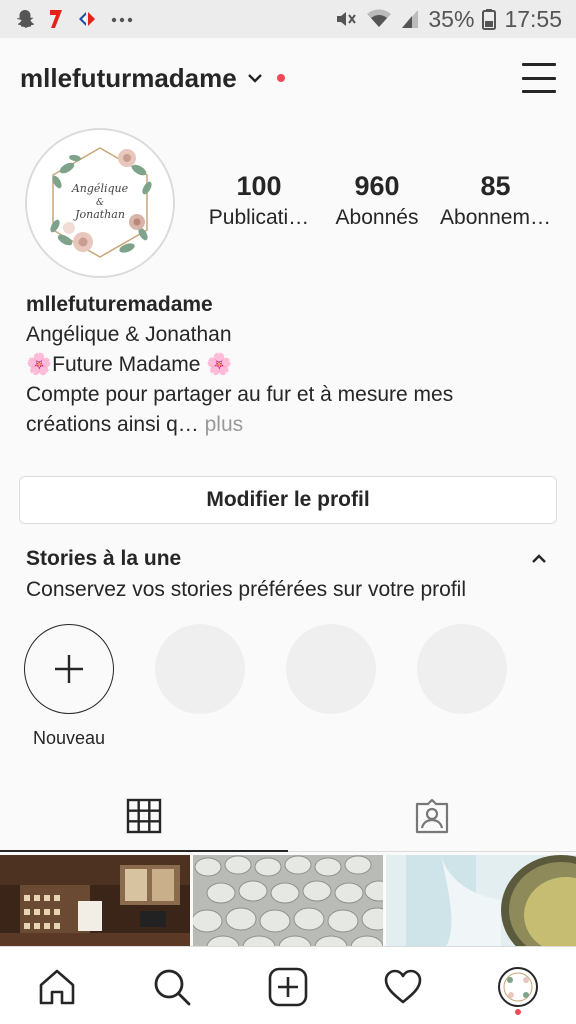 The width and height of the screenshot is (576, 1024). Describe the element at coordinates (451, 18) in the screenshot. I see `battery-percentage: 35%` at that location.